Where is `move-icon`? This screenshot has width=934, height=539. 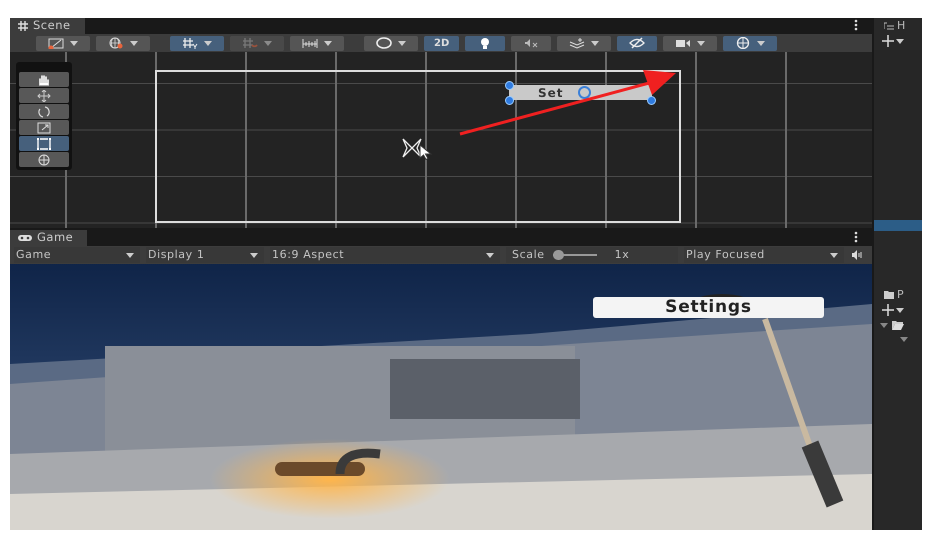
move-icon is located at coordinates (44, 96).